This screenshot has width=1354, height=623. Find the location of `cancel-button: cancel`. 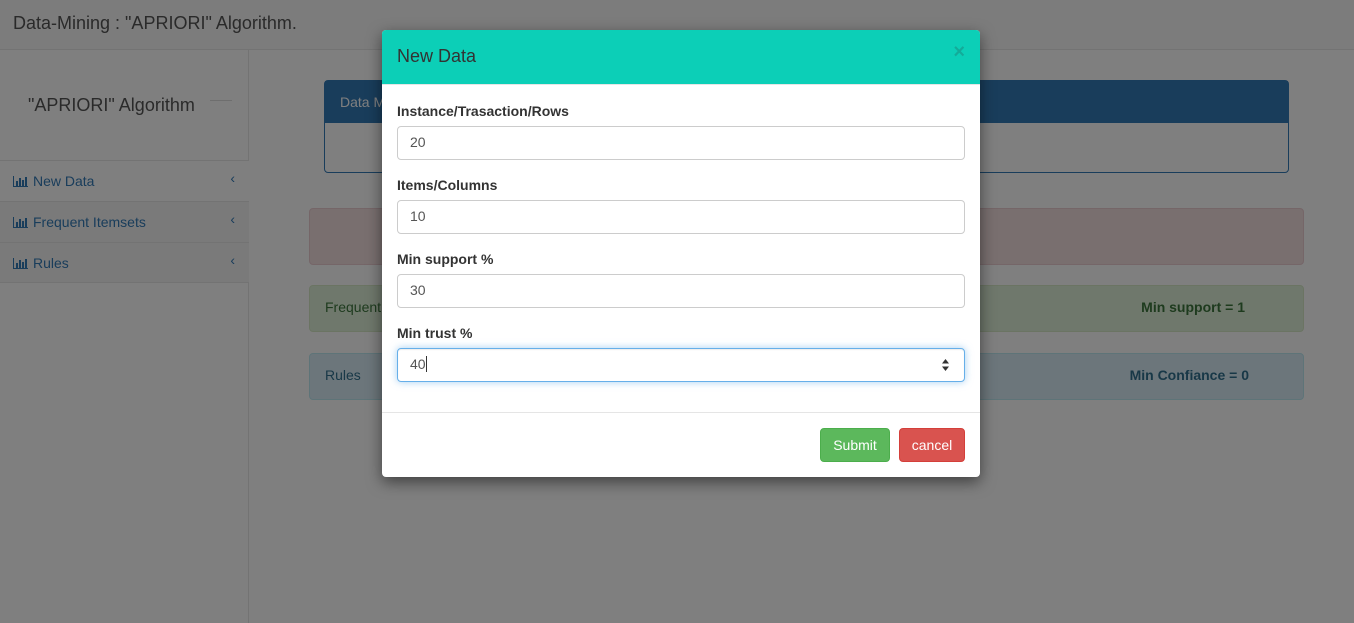

cancel-button: cancel is located at coordinates (932, 445).